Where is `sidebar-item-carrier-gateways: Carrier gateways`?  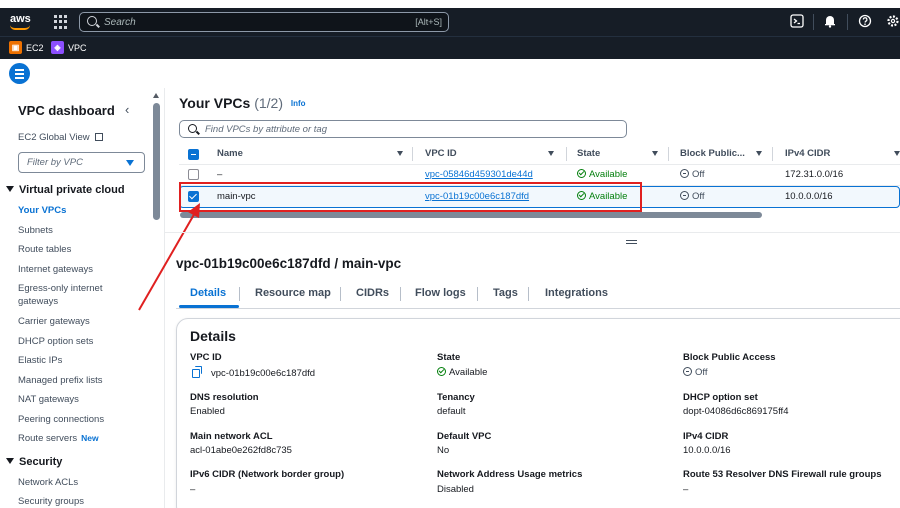 sidebar-item-carrier-gateways: Carrier gateways is located at coordinates (68, 321).